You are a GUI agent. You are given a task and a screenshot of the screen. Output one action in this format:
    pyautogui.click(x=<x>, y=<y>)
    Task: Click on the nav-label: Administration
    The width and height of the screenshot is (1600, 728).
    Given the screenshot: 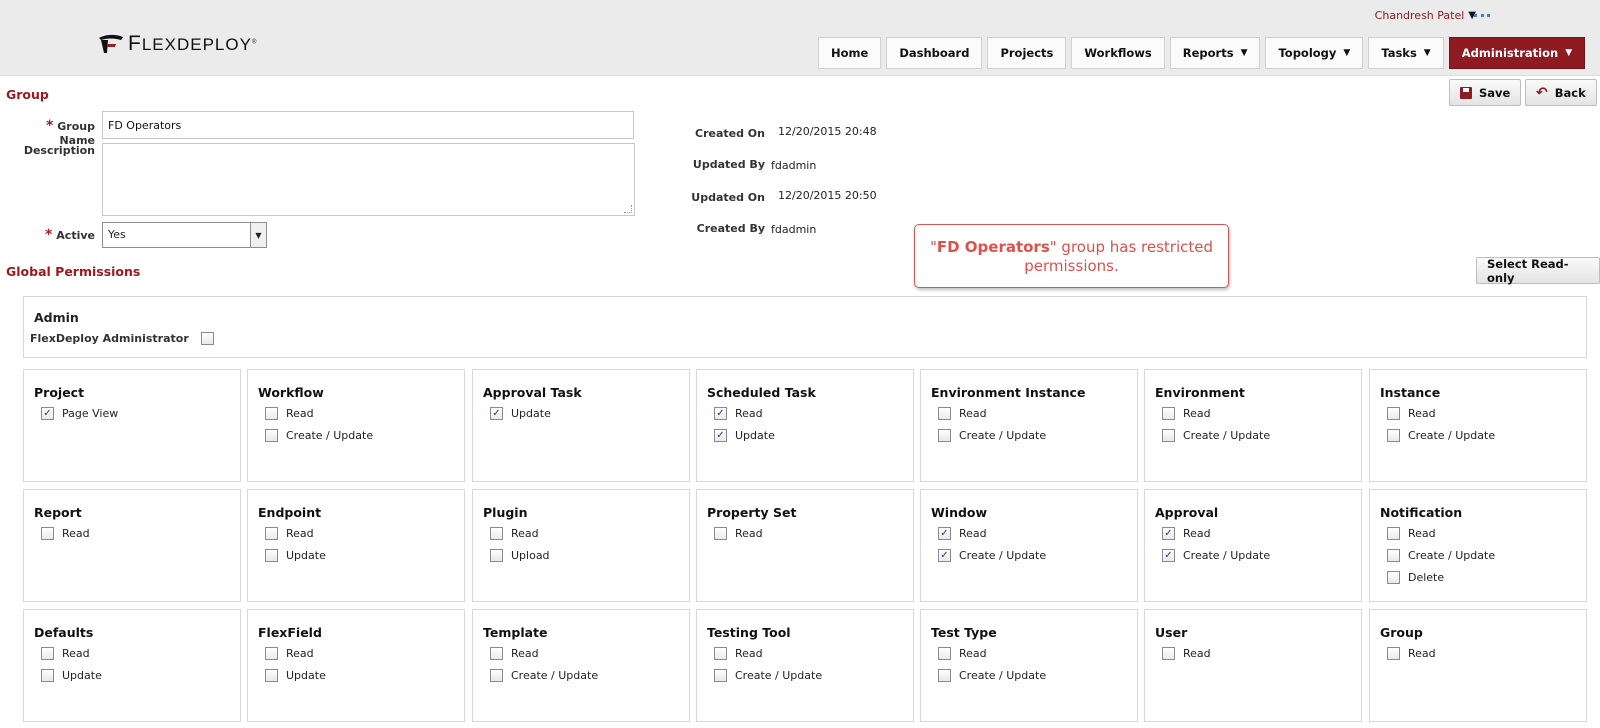 What is the action you would take?
    pyautogui.click(x=1510, y=53)
    